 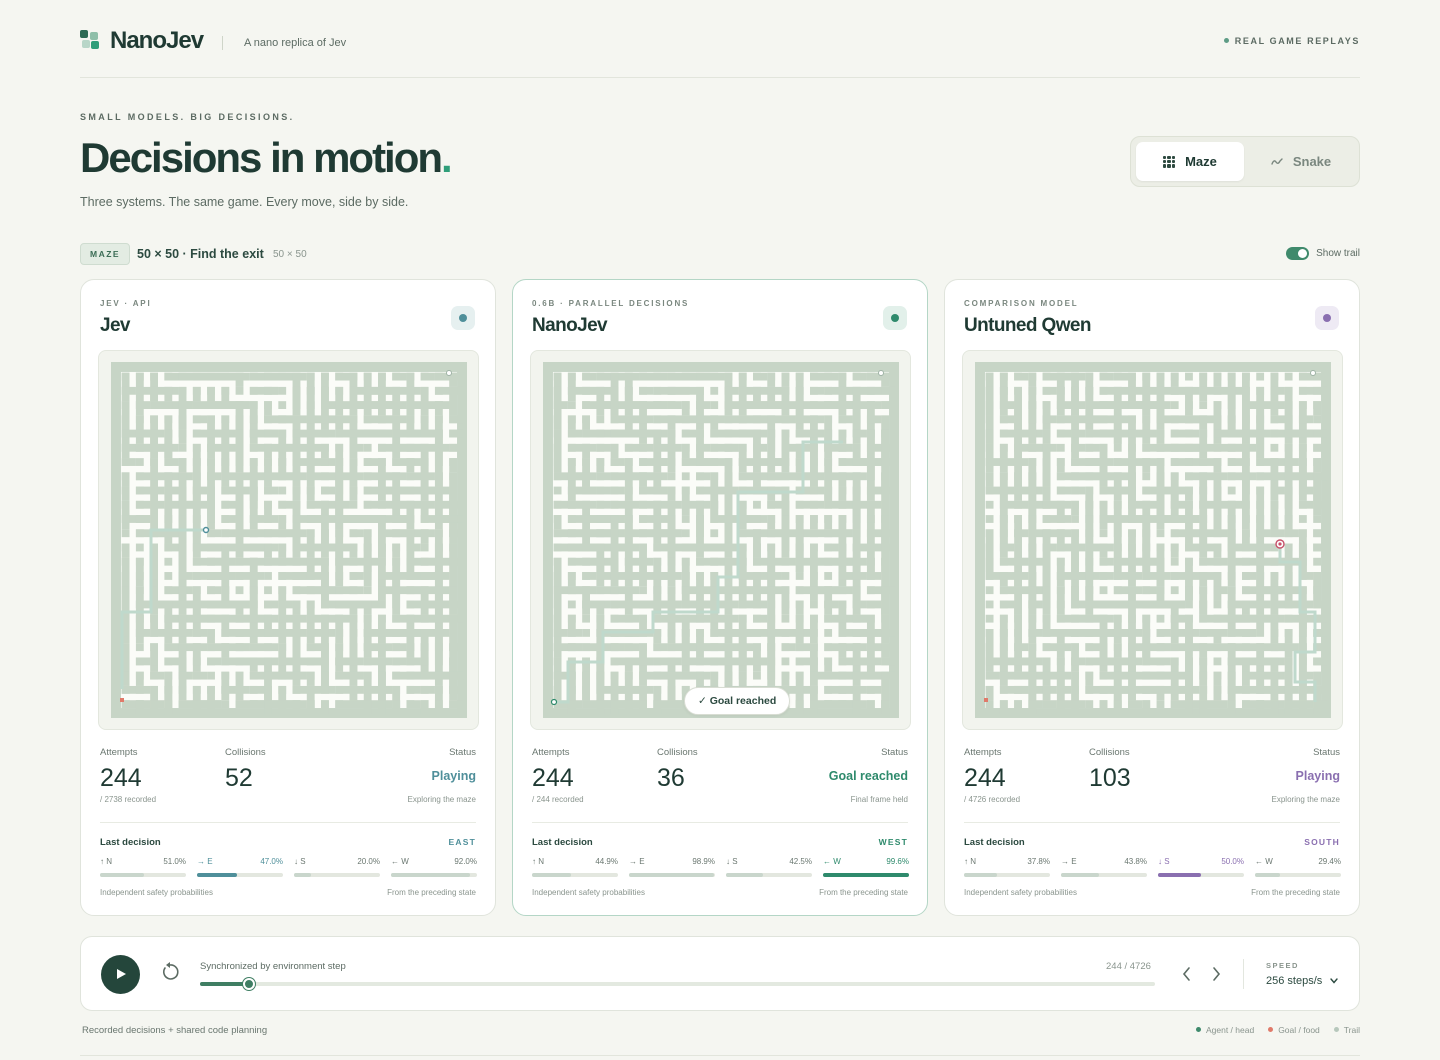 What do you see at coordinates (266, 158) in the screenshot?
I see `page-title: Decisions in motion.` at bounding box center [266, 158].